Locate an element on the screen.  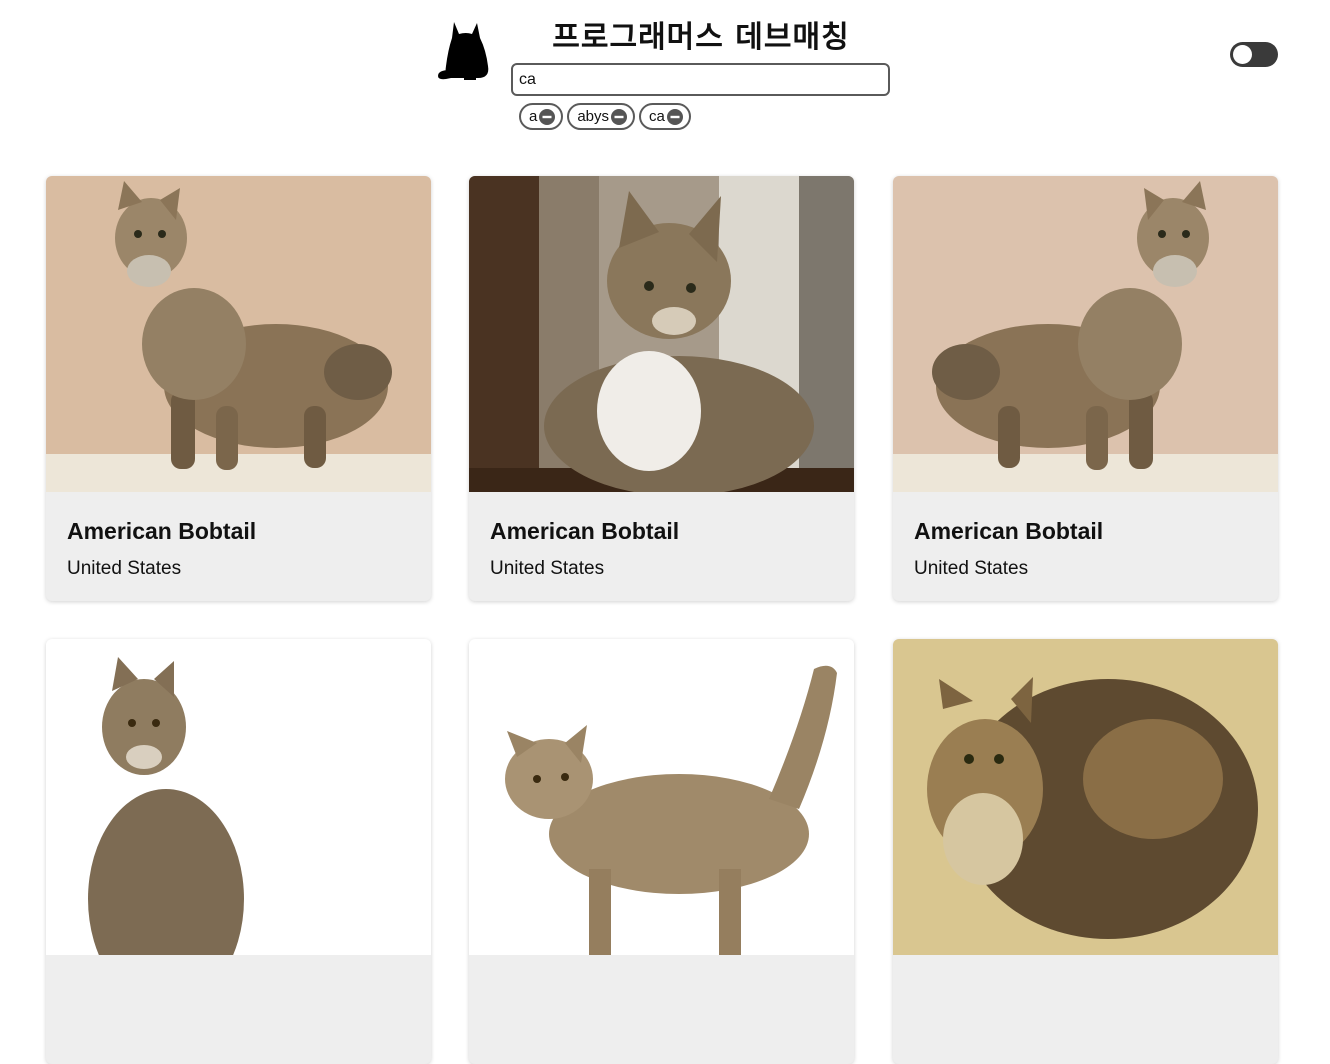
keyword-label: a is located at coordinates (533, 116).